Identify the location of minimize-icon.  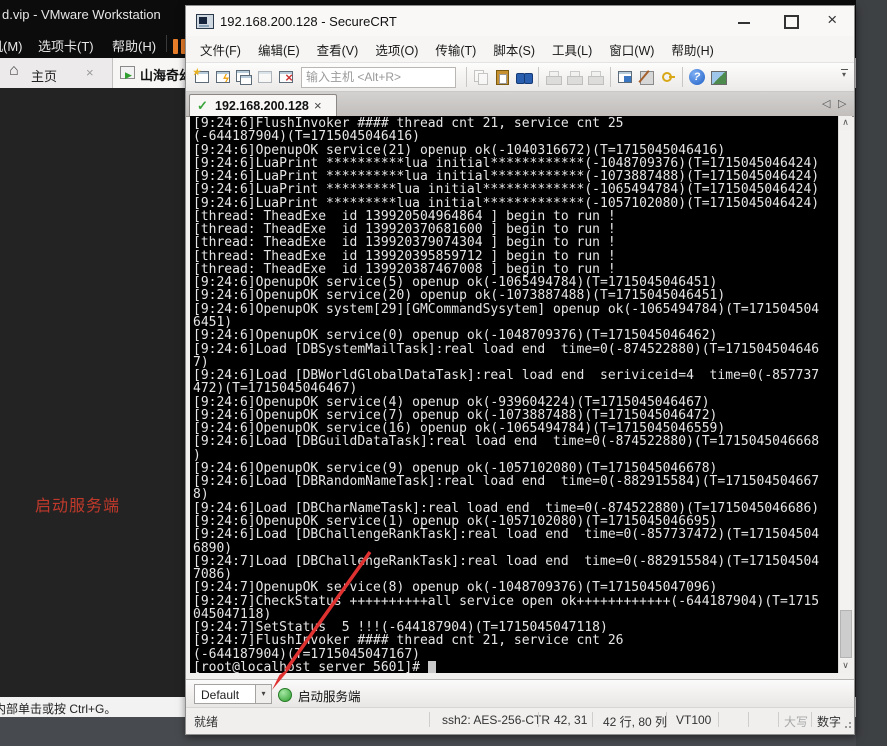
(744, 23).